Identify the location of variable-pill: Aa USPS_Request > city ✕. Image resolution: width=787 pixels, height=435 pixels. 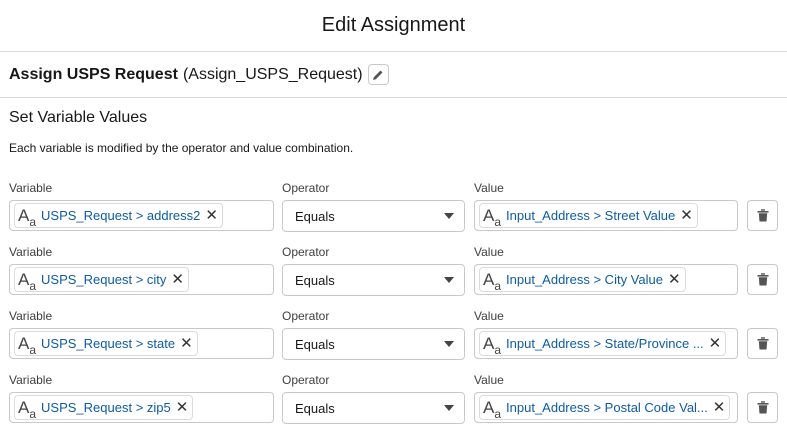
(101, 279).